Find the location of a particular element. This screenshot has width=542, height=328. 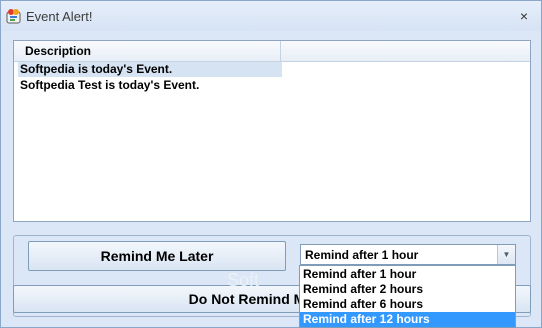

list-header: Description is located at coordinates (272, 51).